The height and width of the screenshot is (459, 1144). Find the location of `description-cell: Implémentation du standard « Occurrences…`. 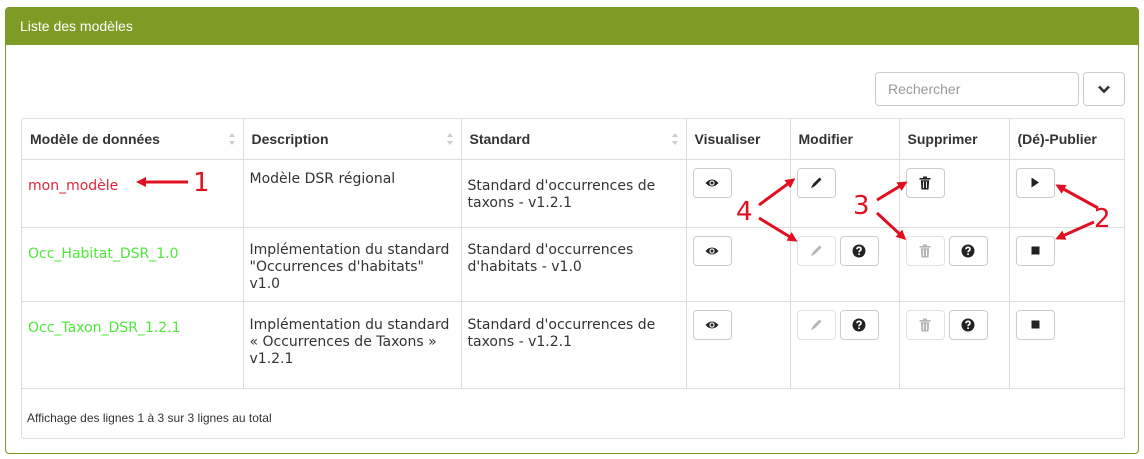

description-cell: Implémentation du standard « Occurrences… is located at coordinates (352, 345).